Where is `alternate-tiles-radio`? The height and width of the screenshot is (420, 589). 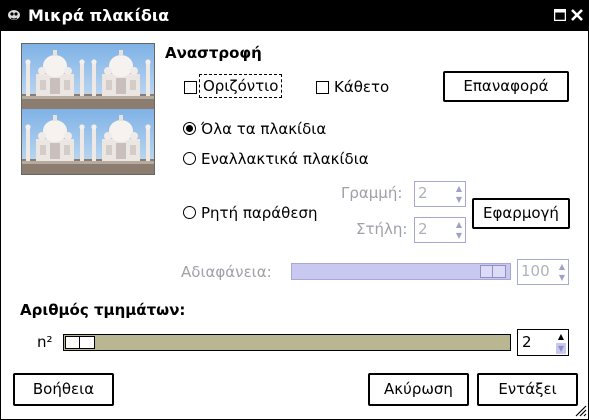
alternate-tiles-radio is located at coordinates (189, 158).